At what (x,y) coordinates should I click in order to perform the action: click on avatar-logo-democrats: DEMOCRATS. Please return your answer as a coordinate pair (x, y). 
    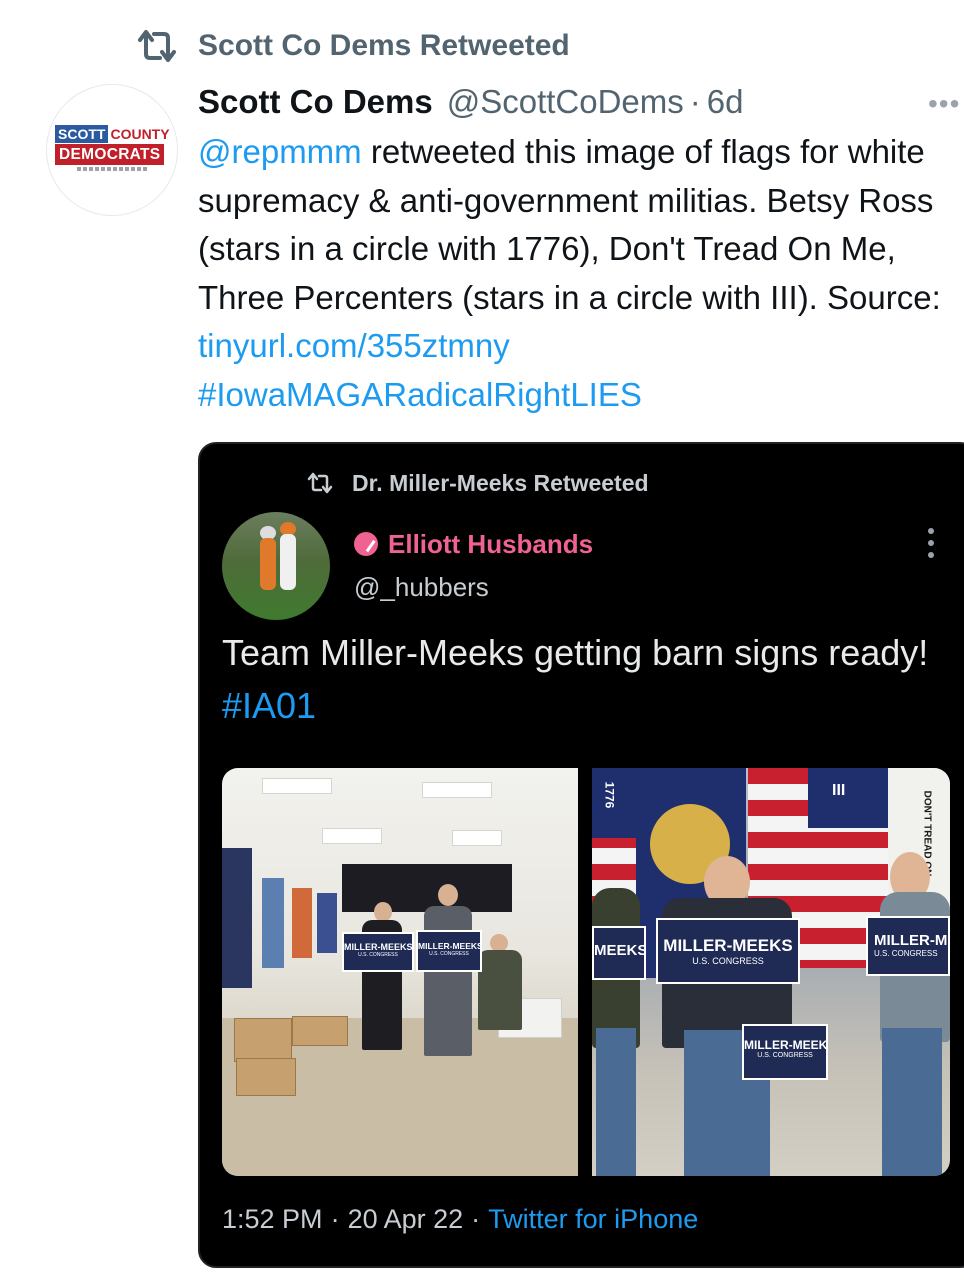
    Looking at the image, I should click on (110, 154).